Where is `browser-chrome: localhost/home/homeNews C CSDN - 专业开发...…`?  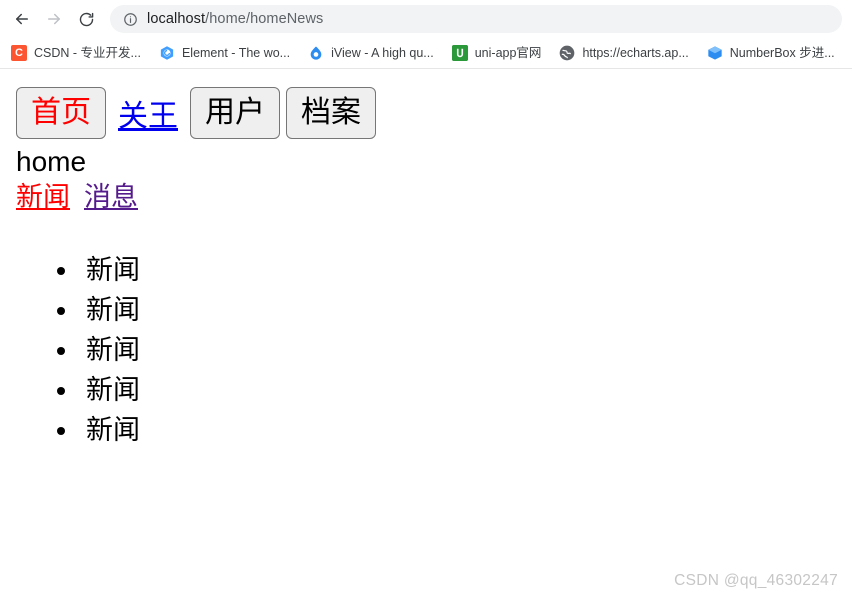
browser-chrome: localhost/home/homeNews C CSDN - 专业开发...… is located at coordinates (426, 34).